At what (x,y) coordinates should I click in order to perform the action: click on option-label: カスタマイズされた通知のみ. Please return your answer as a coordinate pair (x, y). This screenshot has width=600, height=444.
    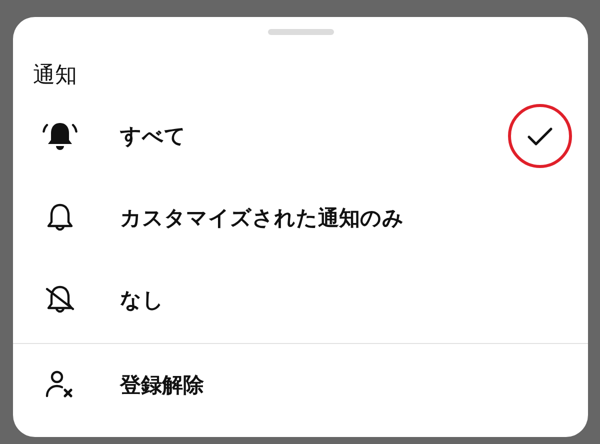
    Looking at the image, I should click on (262, 218).